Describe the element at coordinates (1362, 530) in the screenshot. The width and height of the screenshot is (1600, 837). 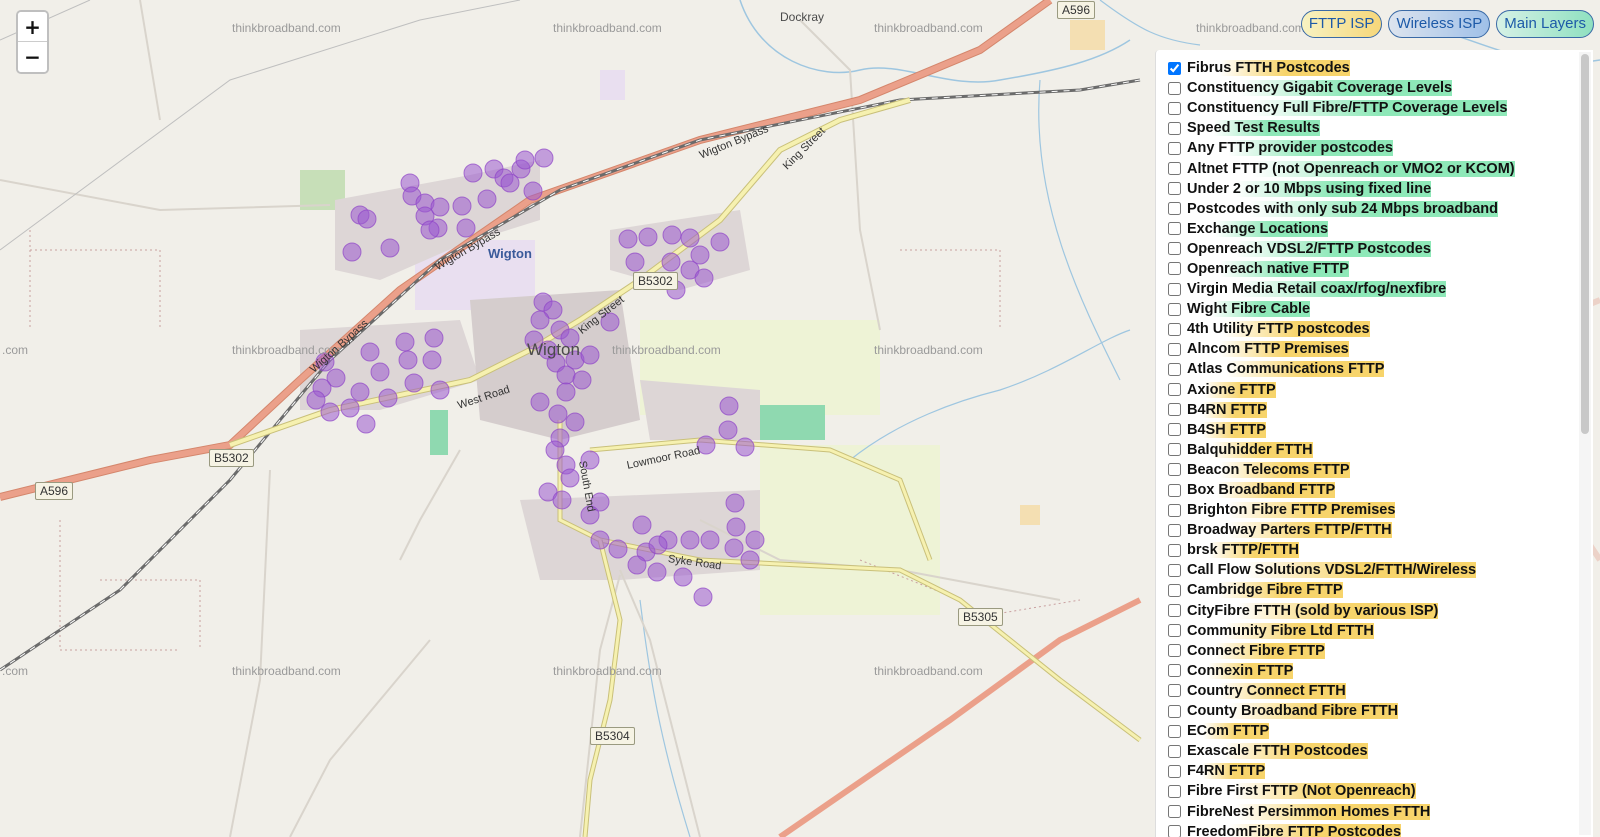
I see `layer-row: Broadway Parters FTTP/FTTH` at that location.